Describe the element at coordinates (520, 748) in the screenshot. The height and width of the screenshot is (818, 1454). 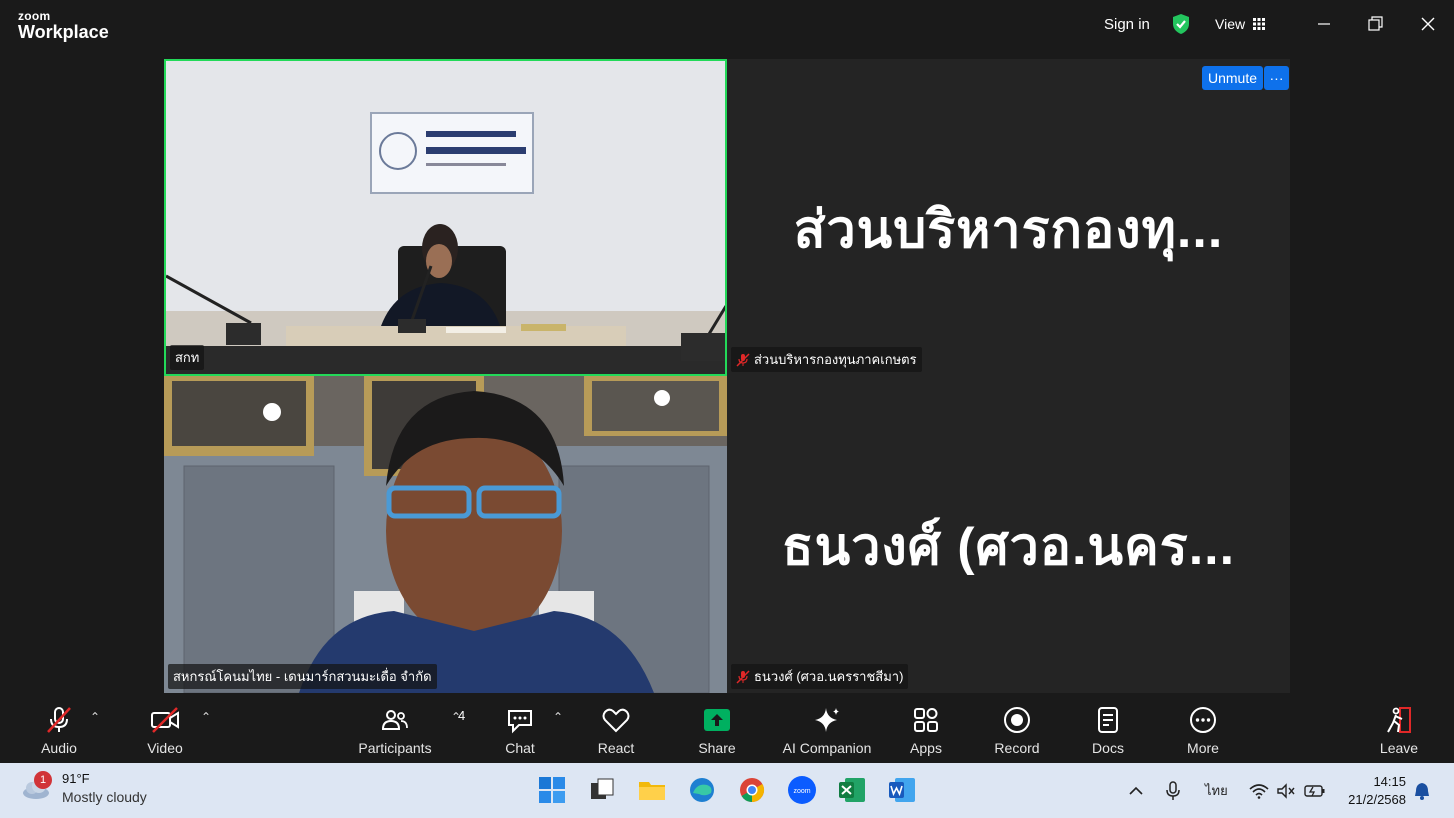
I see `chat-label: Chat` at that location.